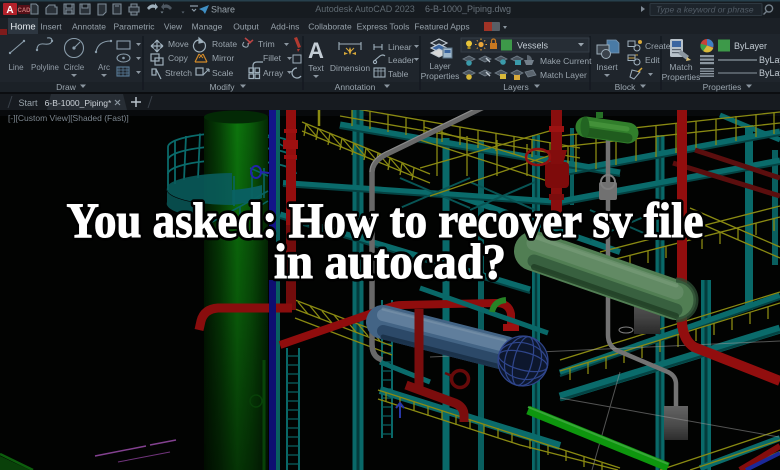 The image size is (780, 470). What do you see at coordinates (658, 46) in the screenshot?
I see `svg-text: Create` at bounding box center [658, 46].